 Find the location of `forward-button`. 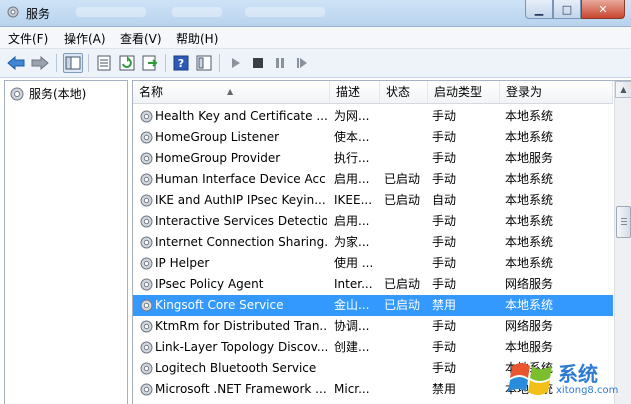

forward-button is located at coordinates (40, 63).